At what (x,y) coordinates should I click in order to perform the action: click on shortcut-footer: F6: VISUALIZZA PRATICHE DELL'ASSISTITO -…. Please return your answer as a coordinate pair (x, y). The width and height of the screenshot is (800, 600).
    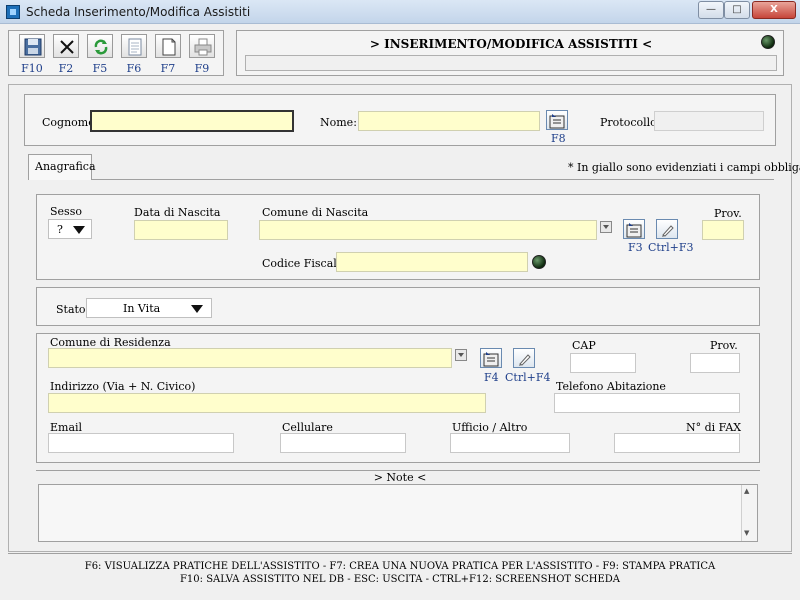
    Looking at the image, I should click on (400, 573).